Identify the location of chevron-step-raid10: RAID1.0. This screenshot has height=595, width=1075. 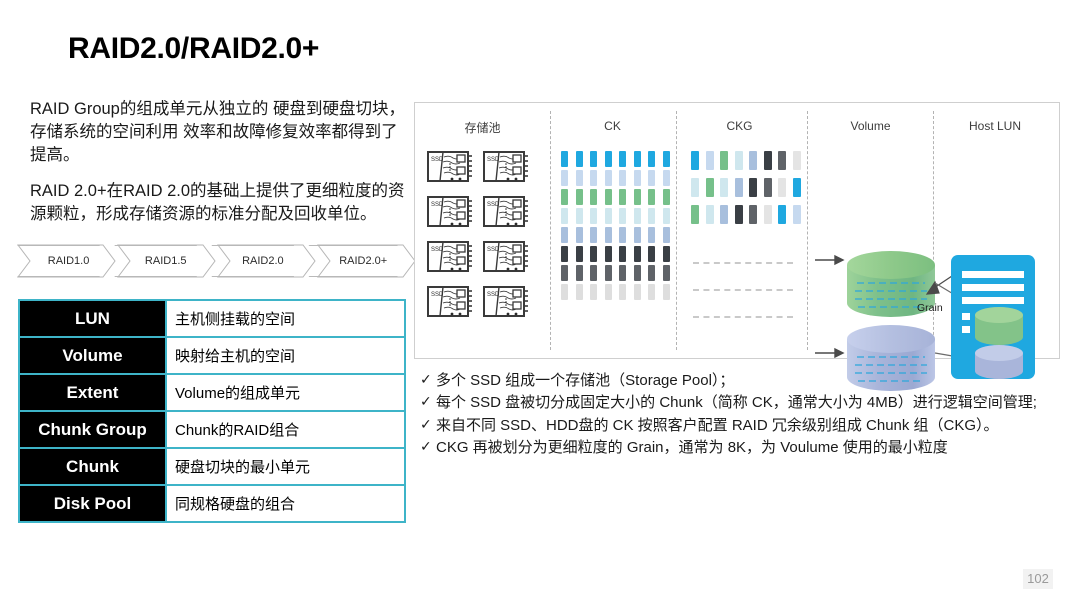
(64, 261).